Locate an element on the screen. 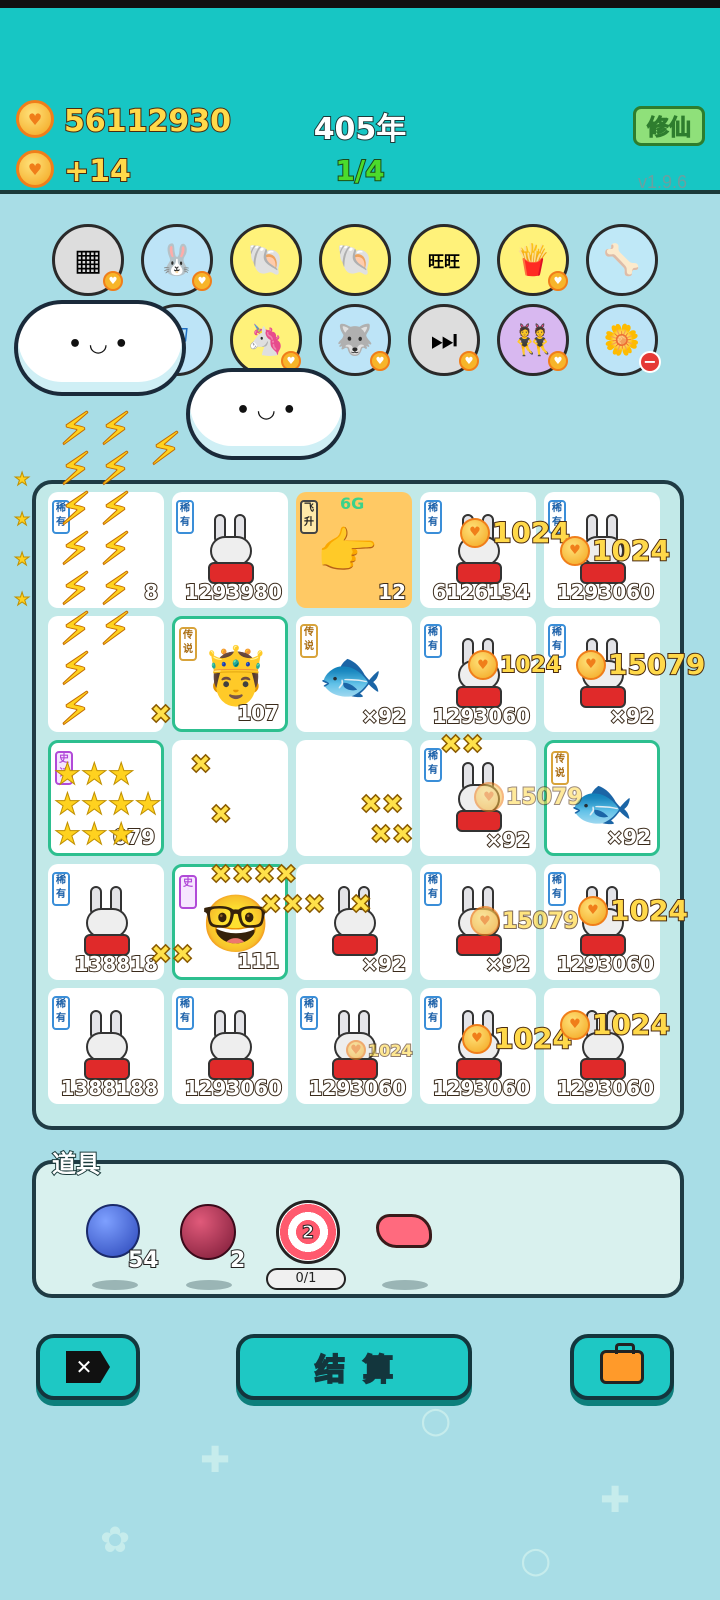 The image size is (720, 1600). sparkle-x-icon: ✖✖✖ is located at coordinates (292, 905).